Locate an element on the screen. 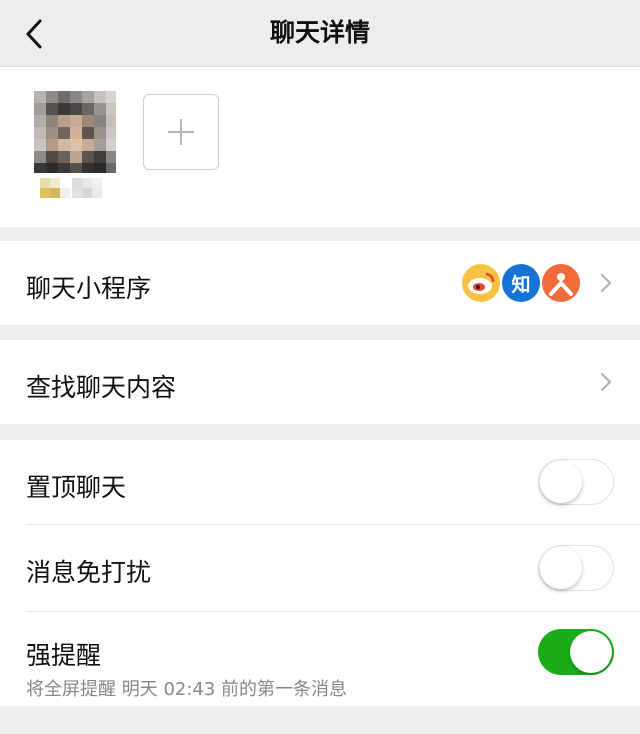  navigation-bar: 聊天详情 is located at coordinates (320, 33).